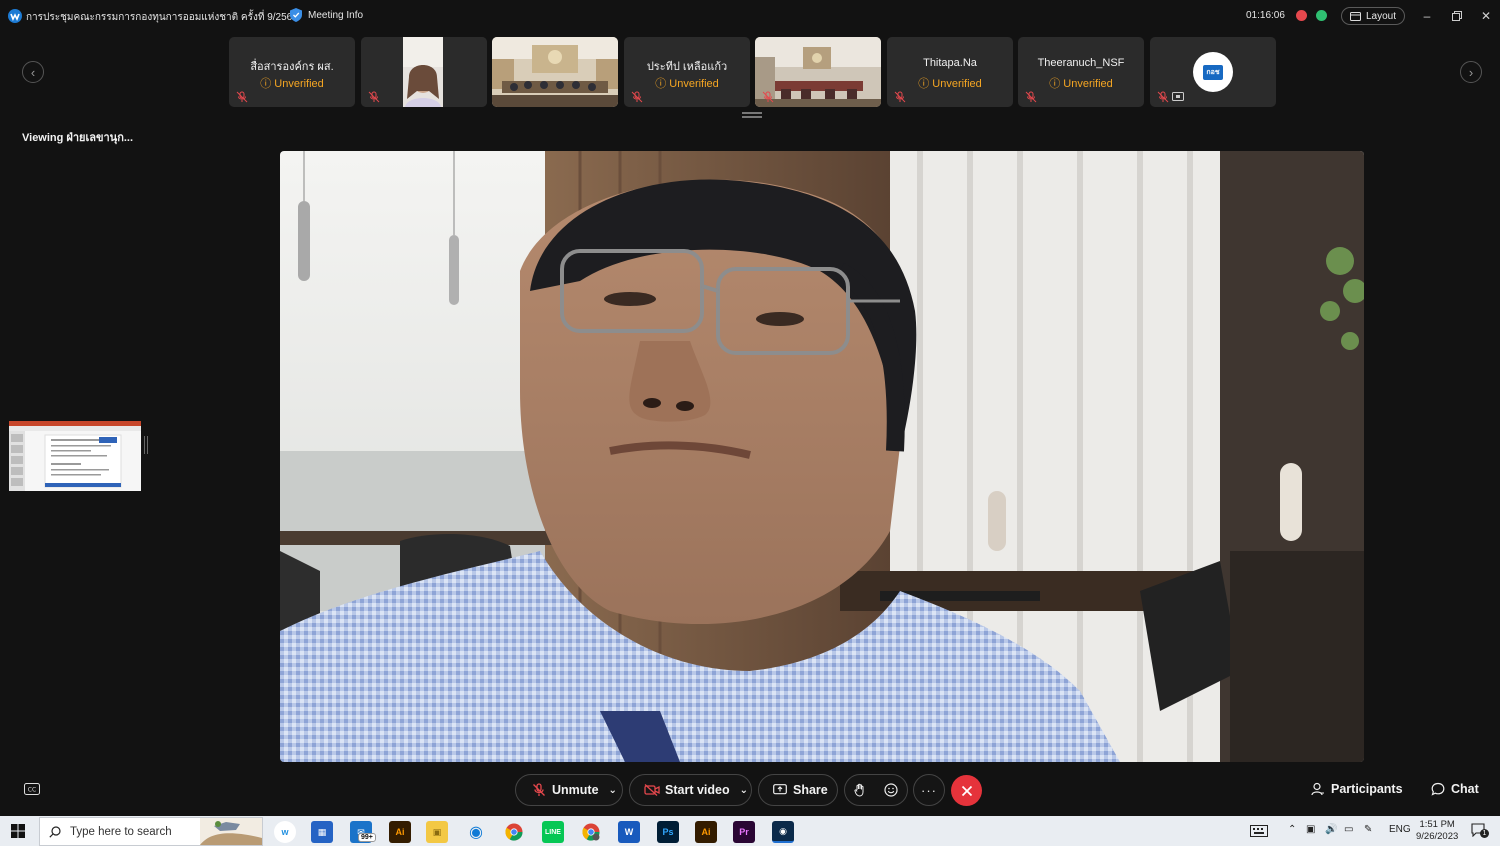 This screenshot has width=1500, height=846. What do you see at coordinates (553, 832) in the screenshot?
I see `taskbar-line-icon: LINE` at bounding box center [553, 832].